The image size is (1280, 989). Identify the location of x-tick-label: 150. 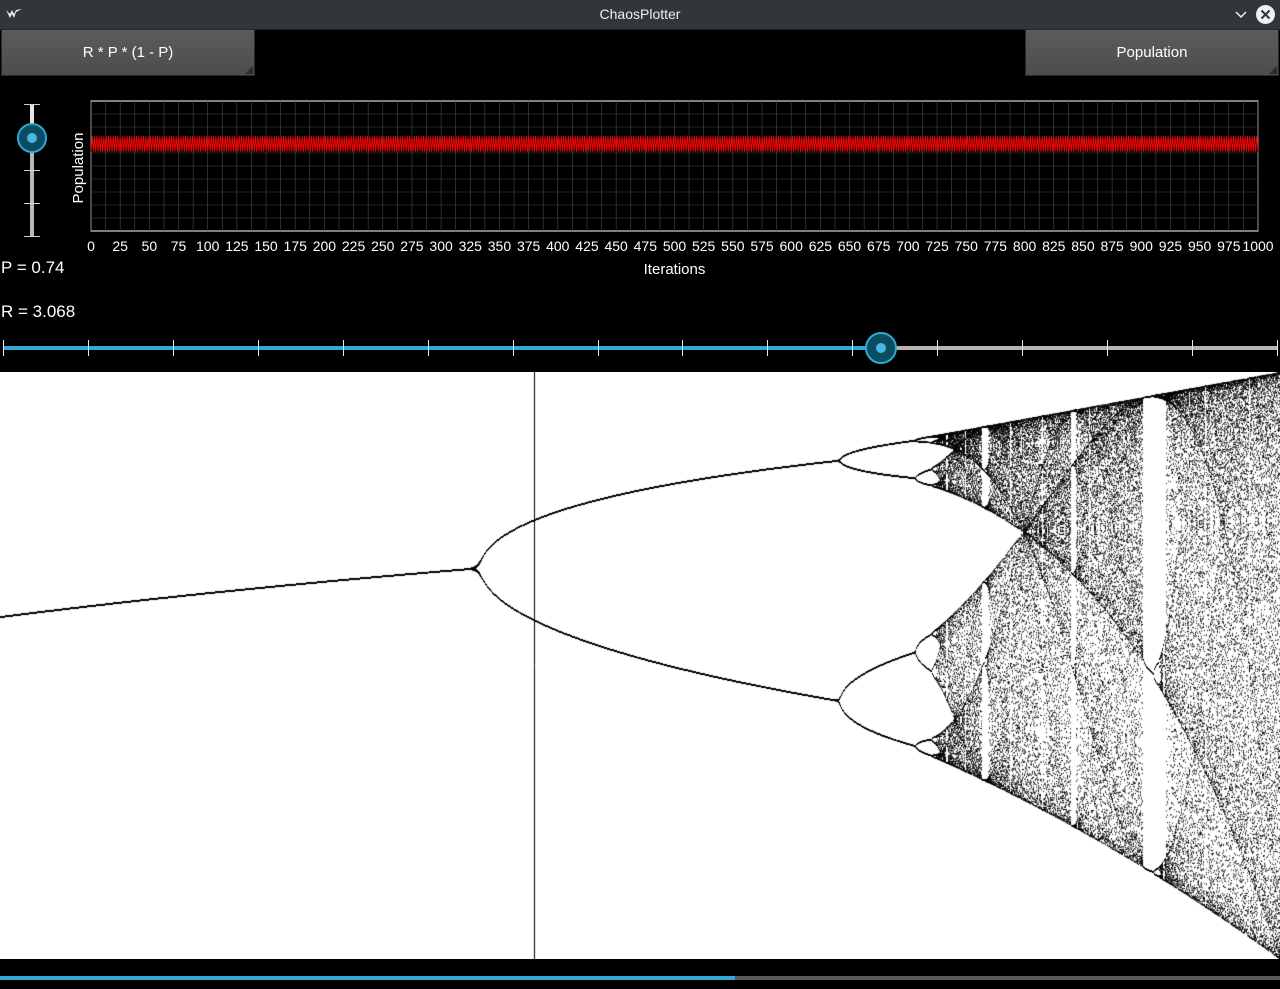
(266, 246).